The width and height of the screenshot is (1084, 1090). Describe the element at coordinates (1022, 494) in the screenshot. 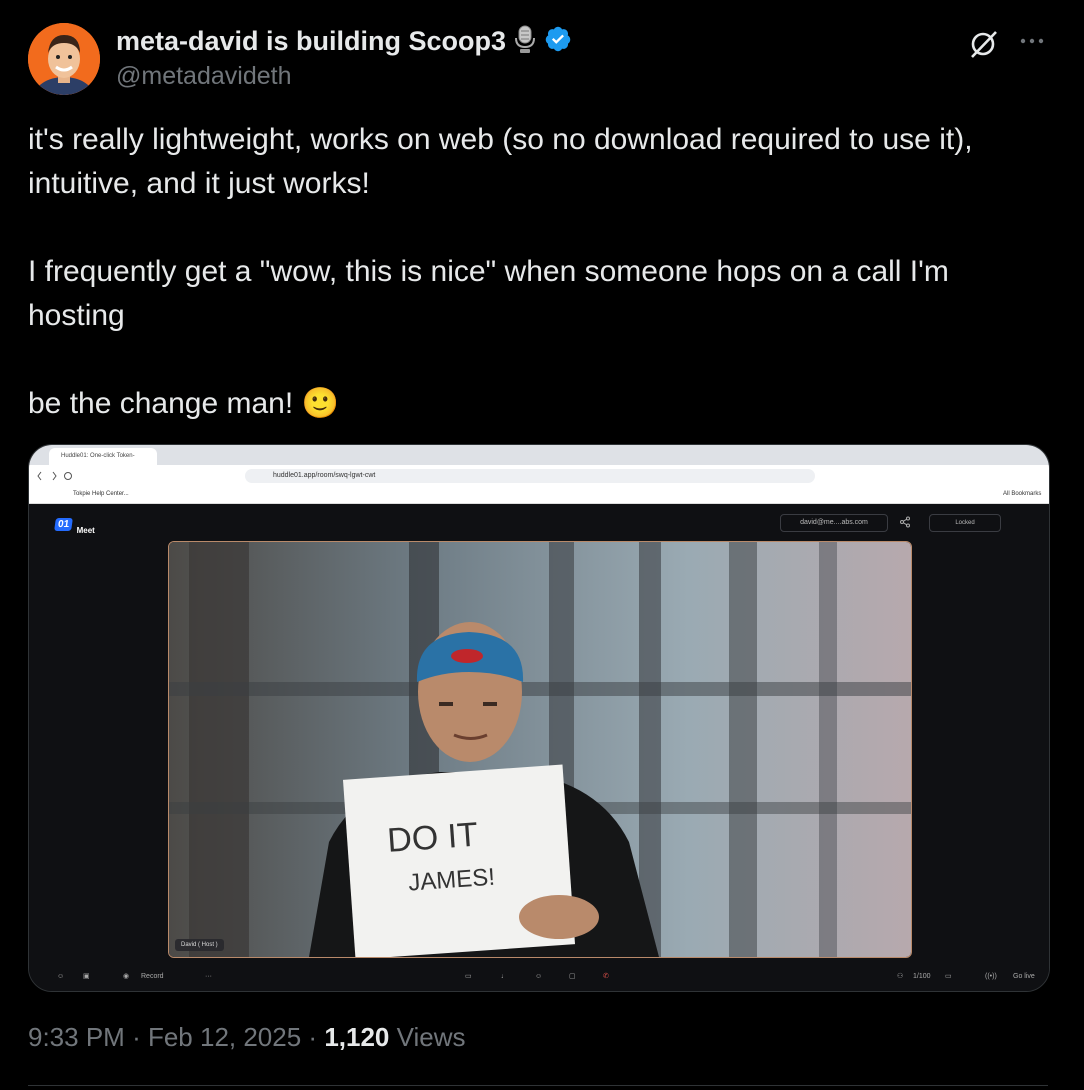

I see `all-bookmarks: All Bookmarks` at that location.